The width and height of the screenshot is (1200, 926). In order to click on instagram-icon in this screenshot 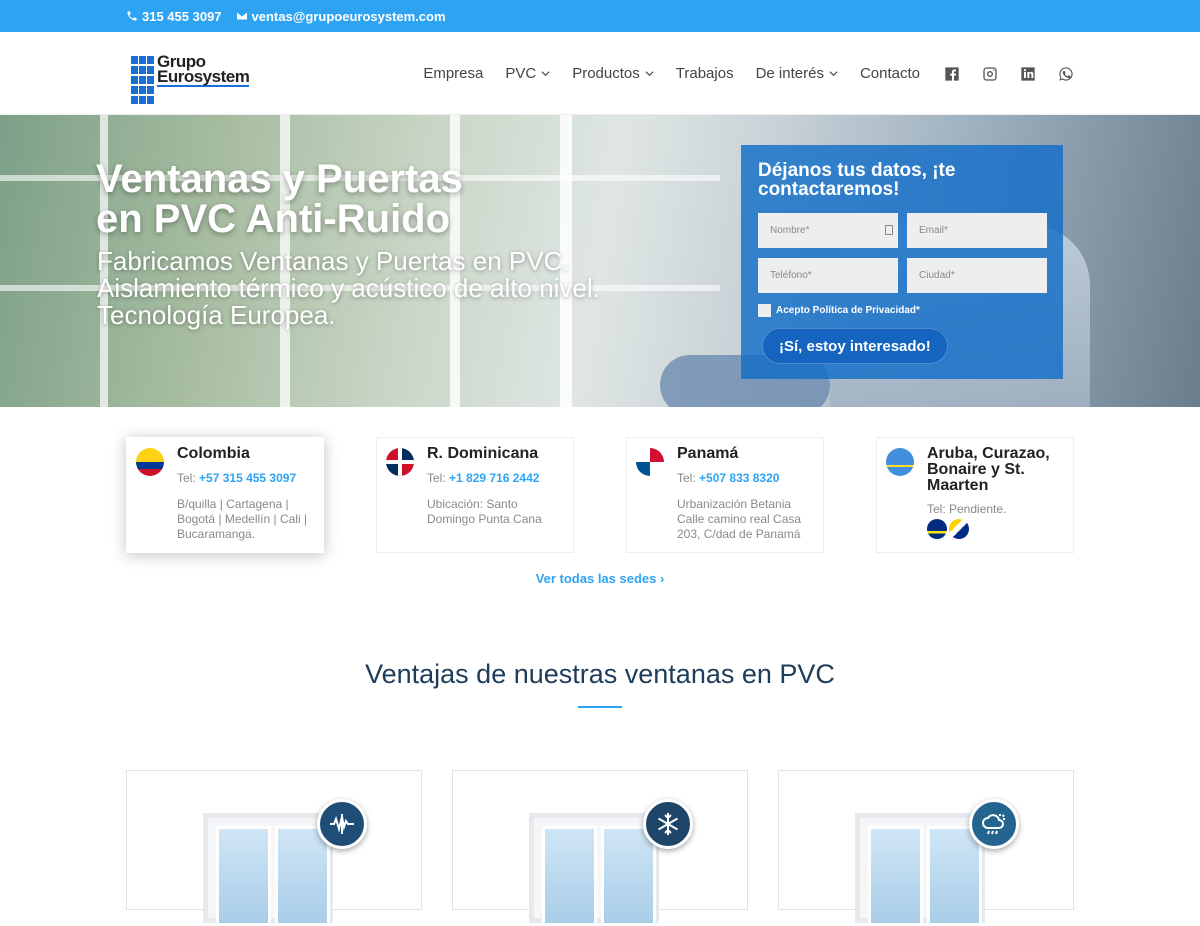, I will do `click(990, 74)`.